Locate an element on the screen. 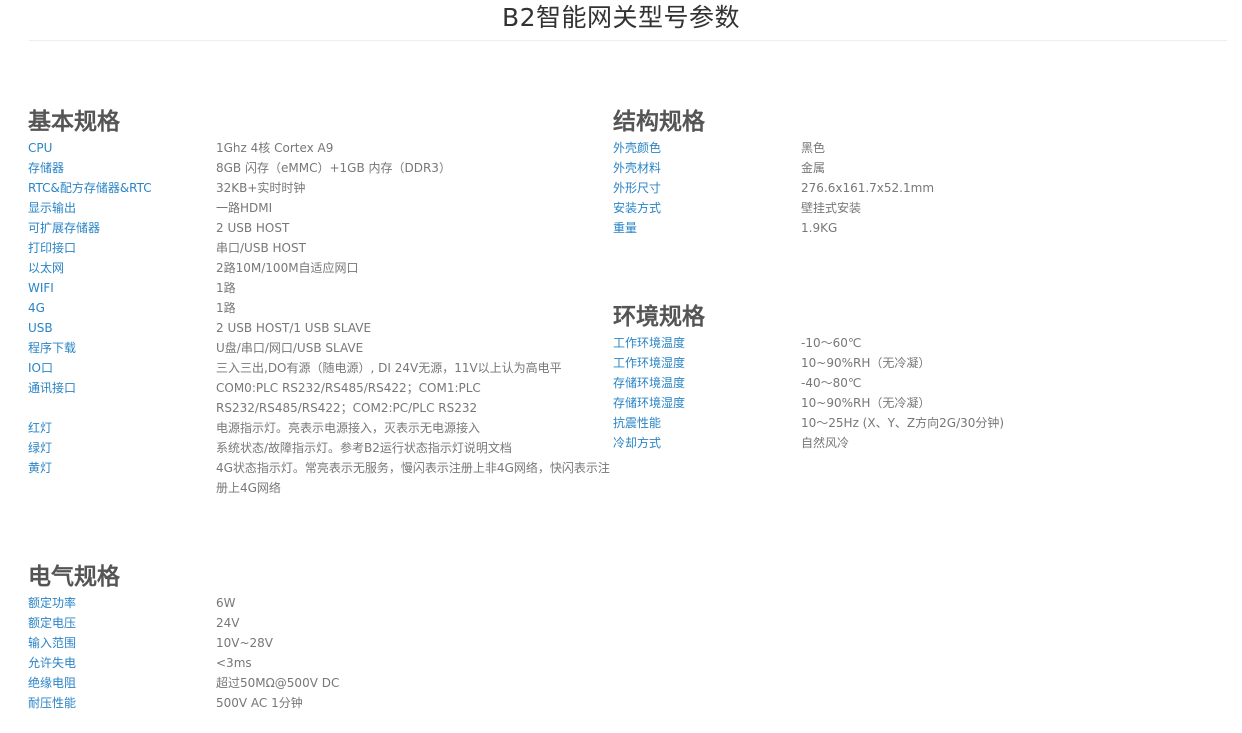 The image size is (1242, 733). spec-row: 红灯 电源指示灯。亮表示电源接入，灭表示无电源接入 is located at coordinates (321, 428).